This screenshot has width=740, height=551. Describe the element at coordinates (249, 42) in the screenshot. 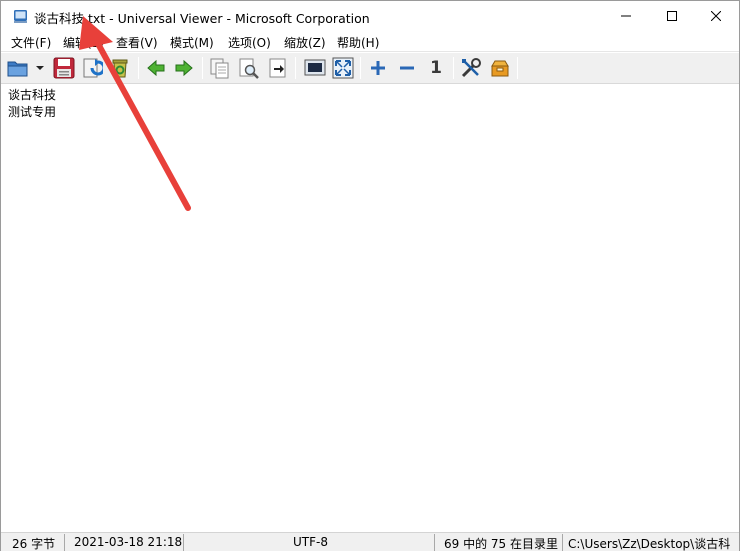

I see `menu-options: 选项(O)` at that location.